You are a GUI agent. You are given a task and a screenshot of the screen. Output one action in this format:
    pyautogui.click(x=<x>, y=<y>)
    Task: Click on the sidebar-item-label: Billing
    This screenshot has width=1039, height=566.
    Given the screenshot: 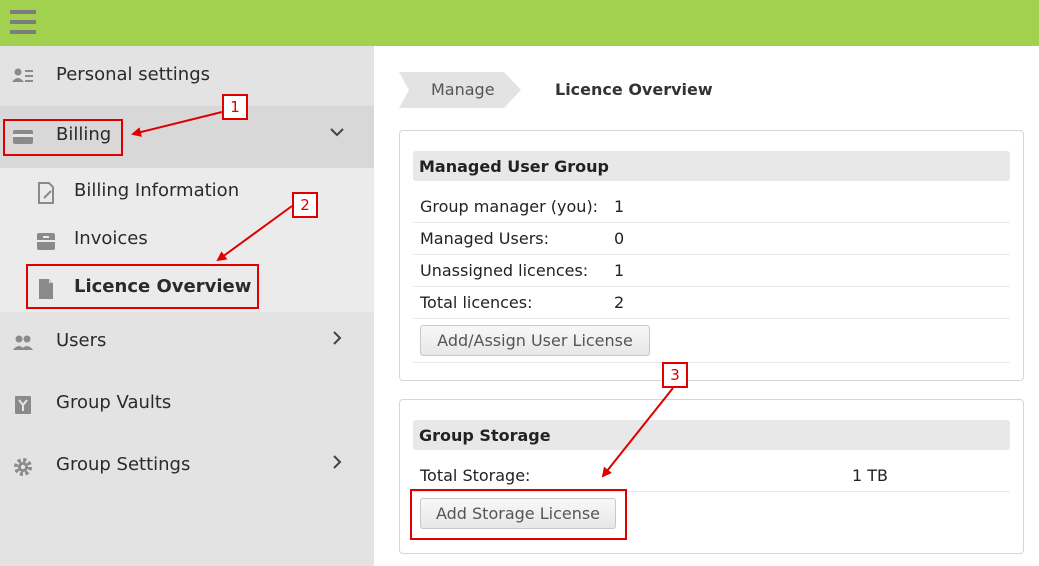 What is the action you would take?
    pyautogui.click(x=84, y=134)
    